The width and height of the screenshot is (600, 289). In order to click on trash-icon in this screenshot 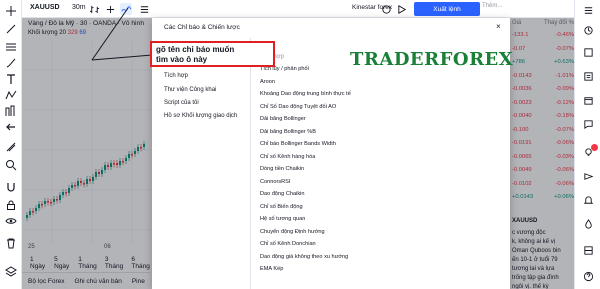, I will do `click(11, 243)`.